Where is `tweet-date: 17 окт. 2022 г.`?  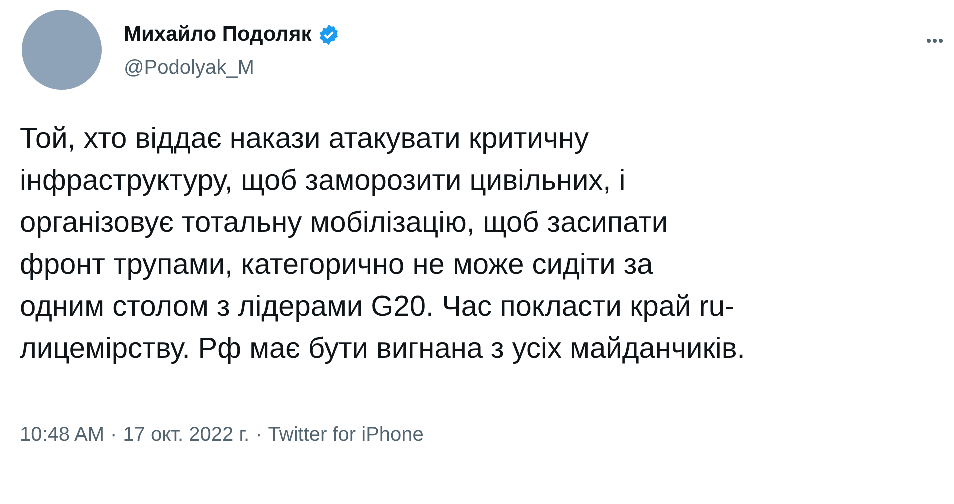
tweet-date: 17 окт. 2022 г. is located at coordinates (186, 435).